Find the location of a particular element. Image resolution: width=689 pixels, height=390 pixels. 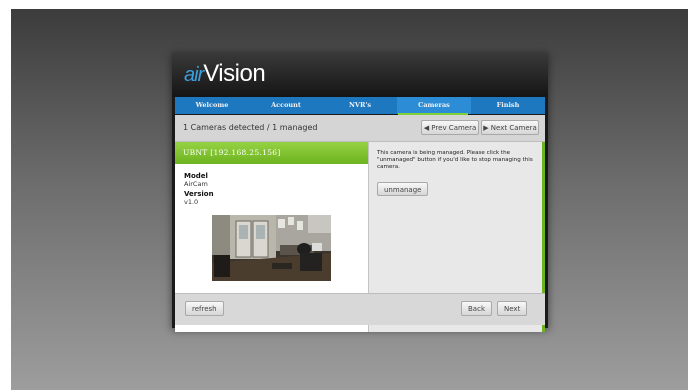

wizard-steps: Welcome Account NVR's Cameras Finish is located at coordinates (360, 105).